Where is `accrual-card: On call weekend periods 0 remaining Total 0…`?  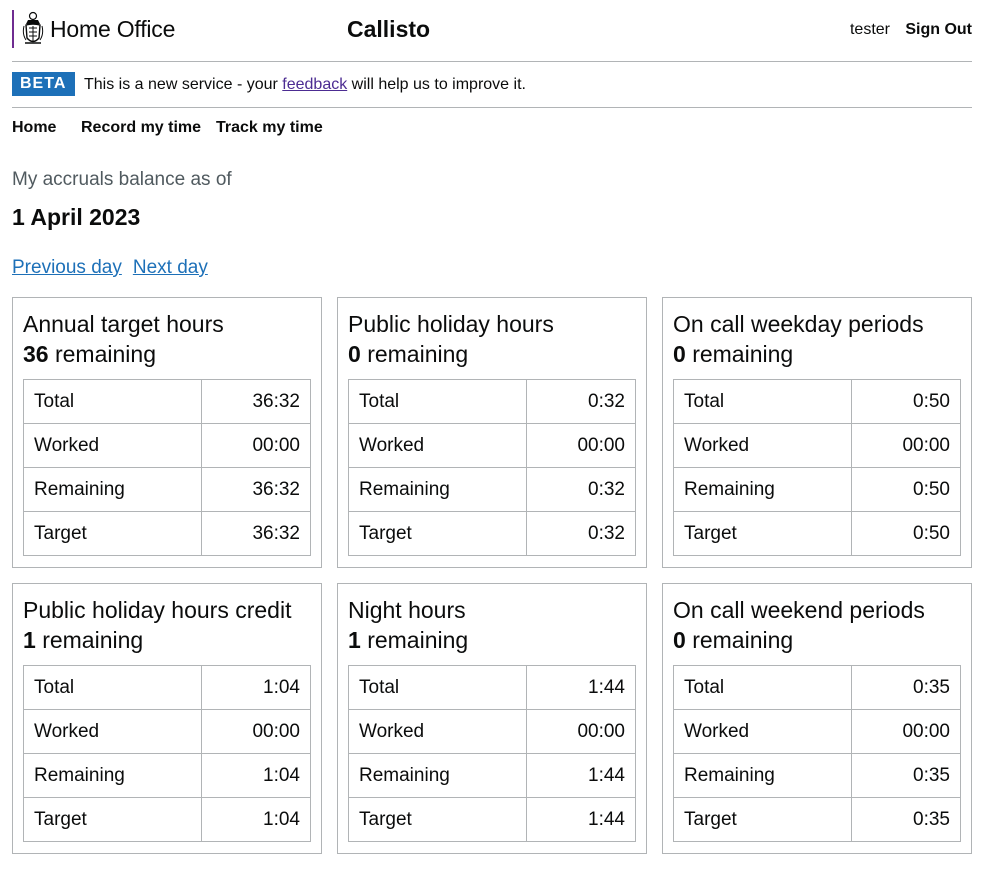 accrual-card: On call weekend periods 0 remaining Total 0… is located at coordinates (817, 718).